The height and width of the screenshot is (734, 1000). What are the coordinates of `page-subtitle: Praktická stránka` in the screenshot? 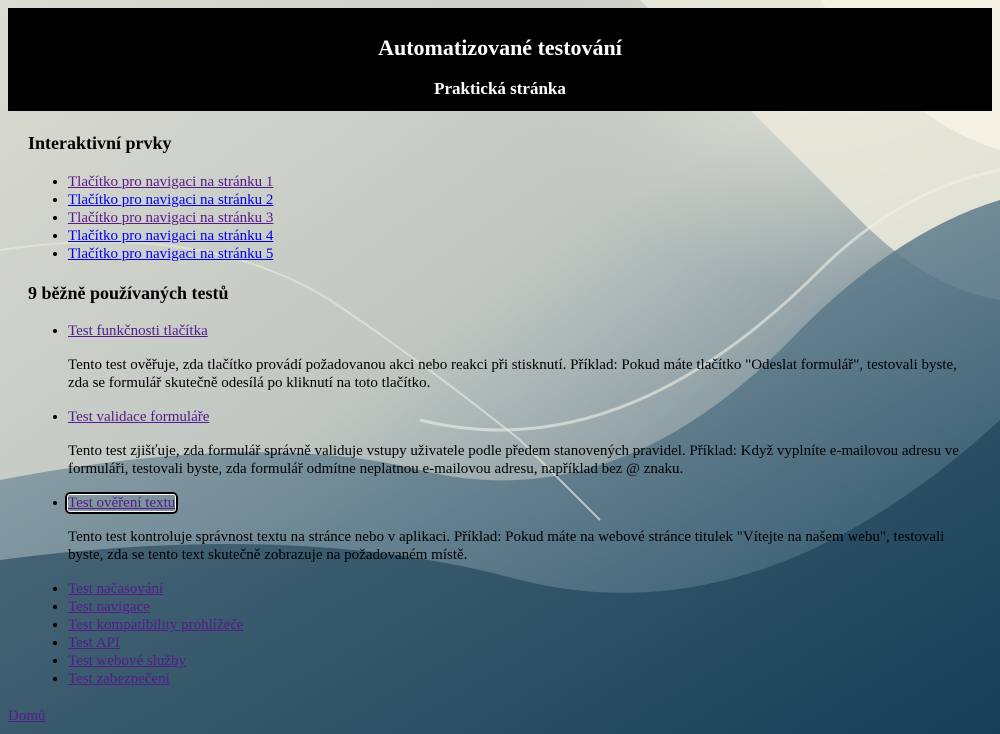 It's located at (500, 88).